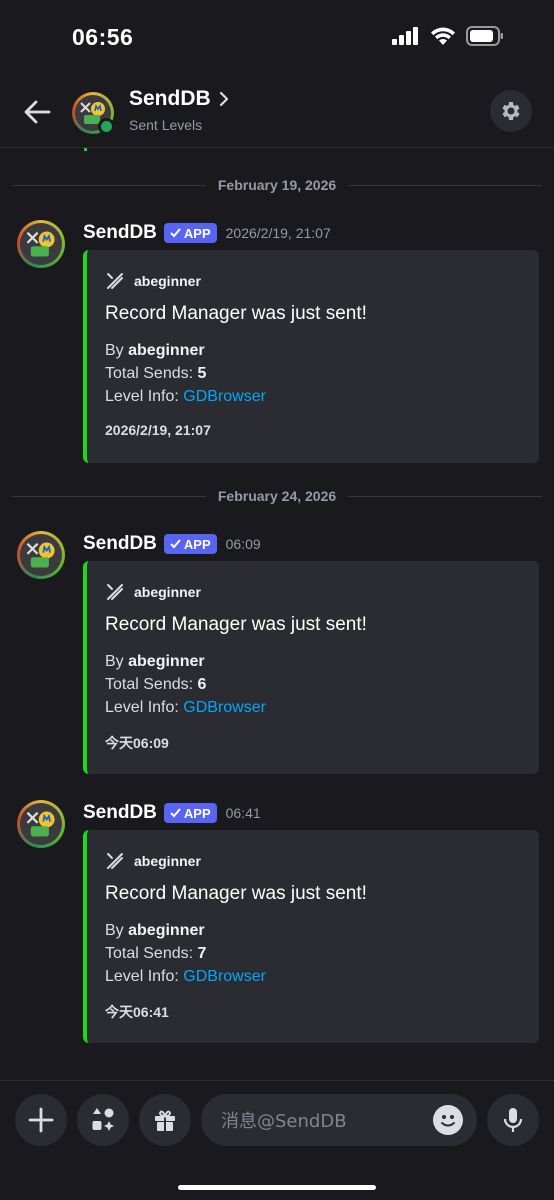 The height and width of the screenshot is (1200, 554). What do you see at coordinates (106, 126) in the screenshot?
I see `online-status-dot` at bounding box center [106, 126].